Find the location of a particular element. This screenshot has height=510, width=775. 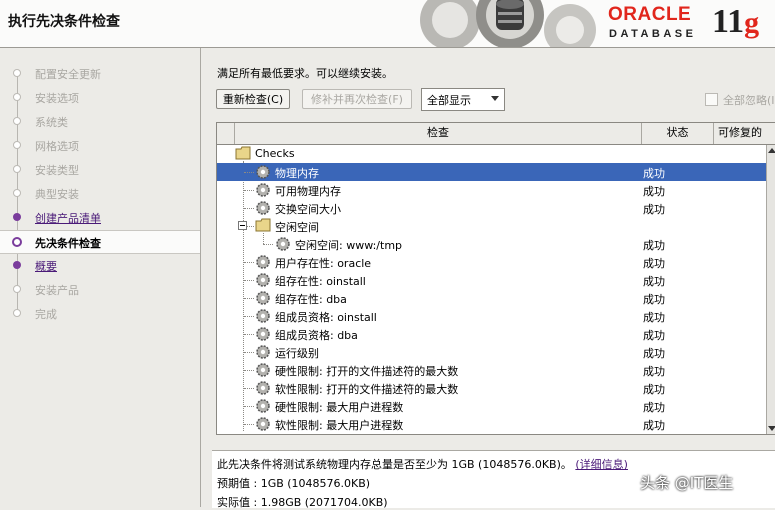

vertical-scrollbar is located at coordinates (770, 289).